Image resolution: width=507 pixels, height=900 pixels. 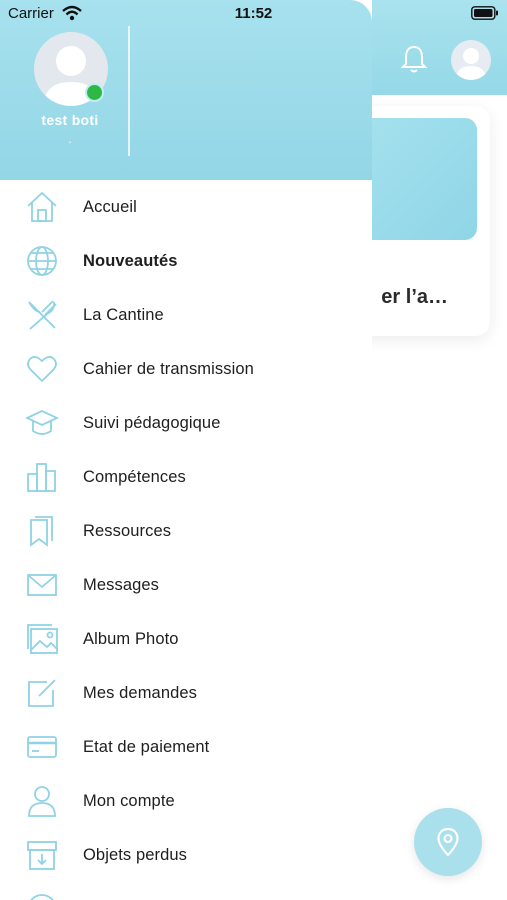 I want to click on menu-item-objets-perdus: Objets perdus, so click(x=186, y=855).